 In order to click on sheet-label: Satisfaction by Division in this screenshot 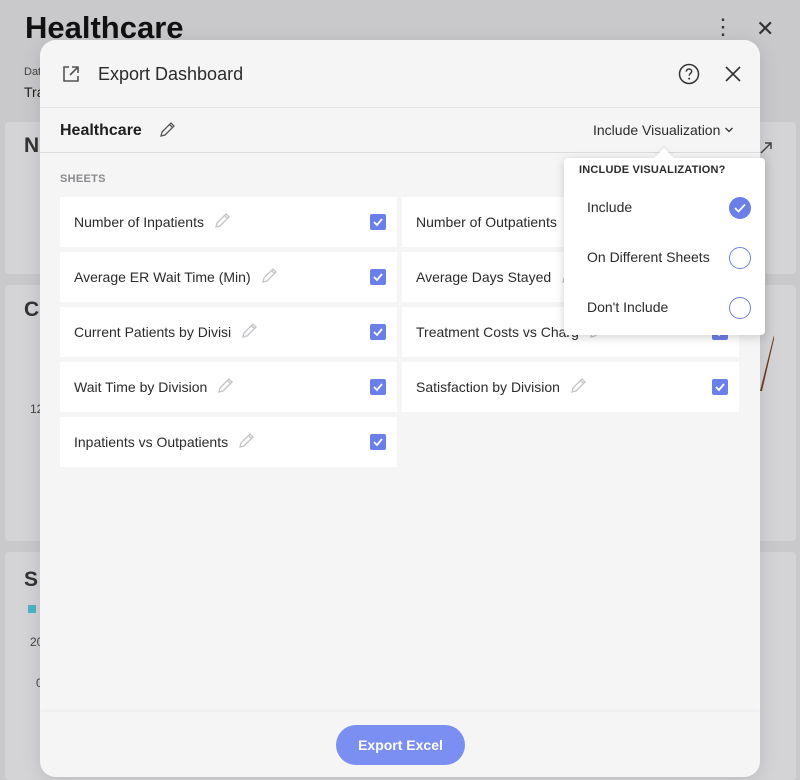, I will do `click(488, 387)`.